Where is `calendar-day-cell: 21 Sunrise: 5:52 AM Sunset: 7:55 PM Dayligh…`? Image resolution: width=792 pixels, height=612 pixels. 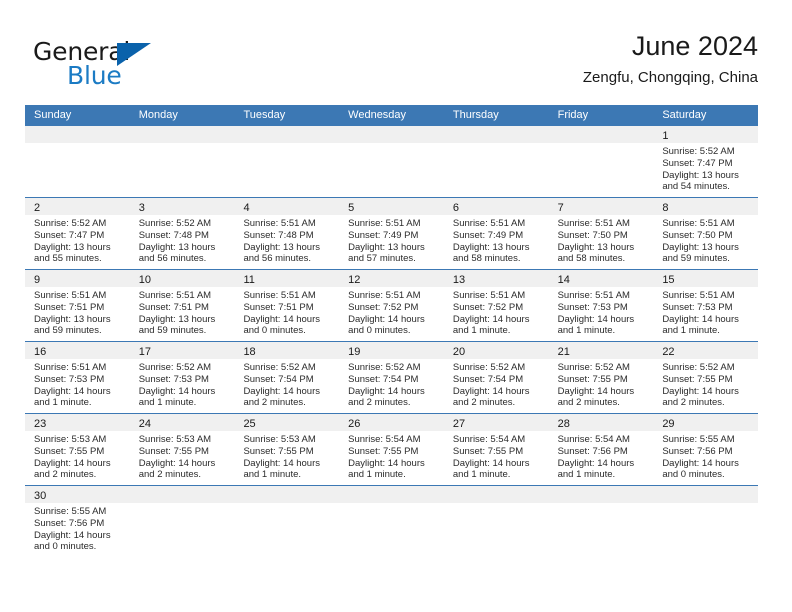 calendar-day-cell: 21 Sunrise: 5:52 AM Sunset: 7:55 PM Dayligh… is located at coordinates (601, 377).